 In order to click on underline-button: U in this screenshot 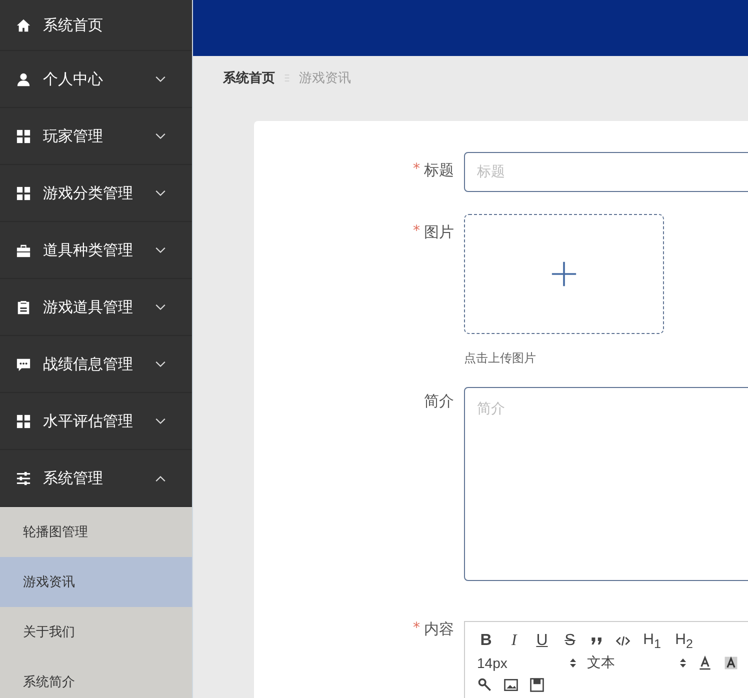, I will do `click(542, 641)`.